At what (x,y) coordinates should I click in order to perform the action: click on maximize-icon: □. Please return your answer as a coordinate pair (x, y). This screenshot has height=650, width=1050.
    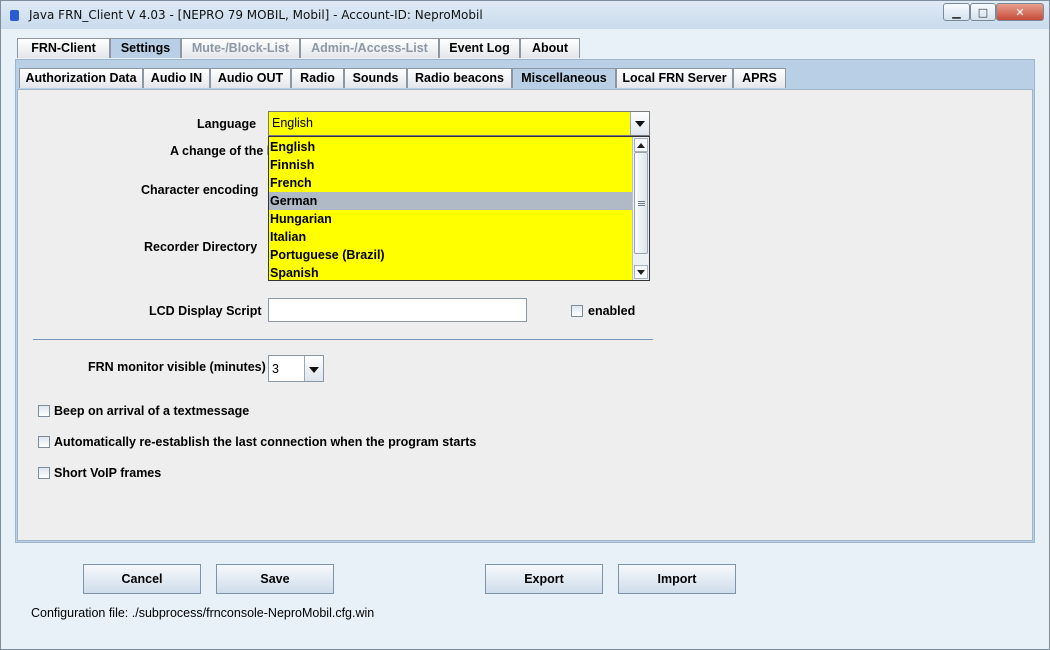
    Looking at the image, I should click on (983, 12).